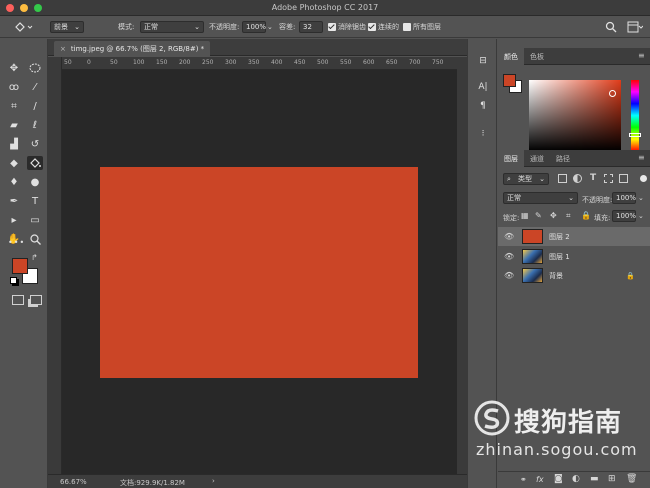  Describe the element at coordinates (643, 178) in the screenshot. I see `filter-toggle-icon` at that location.